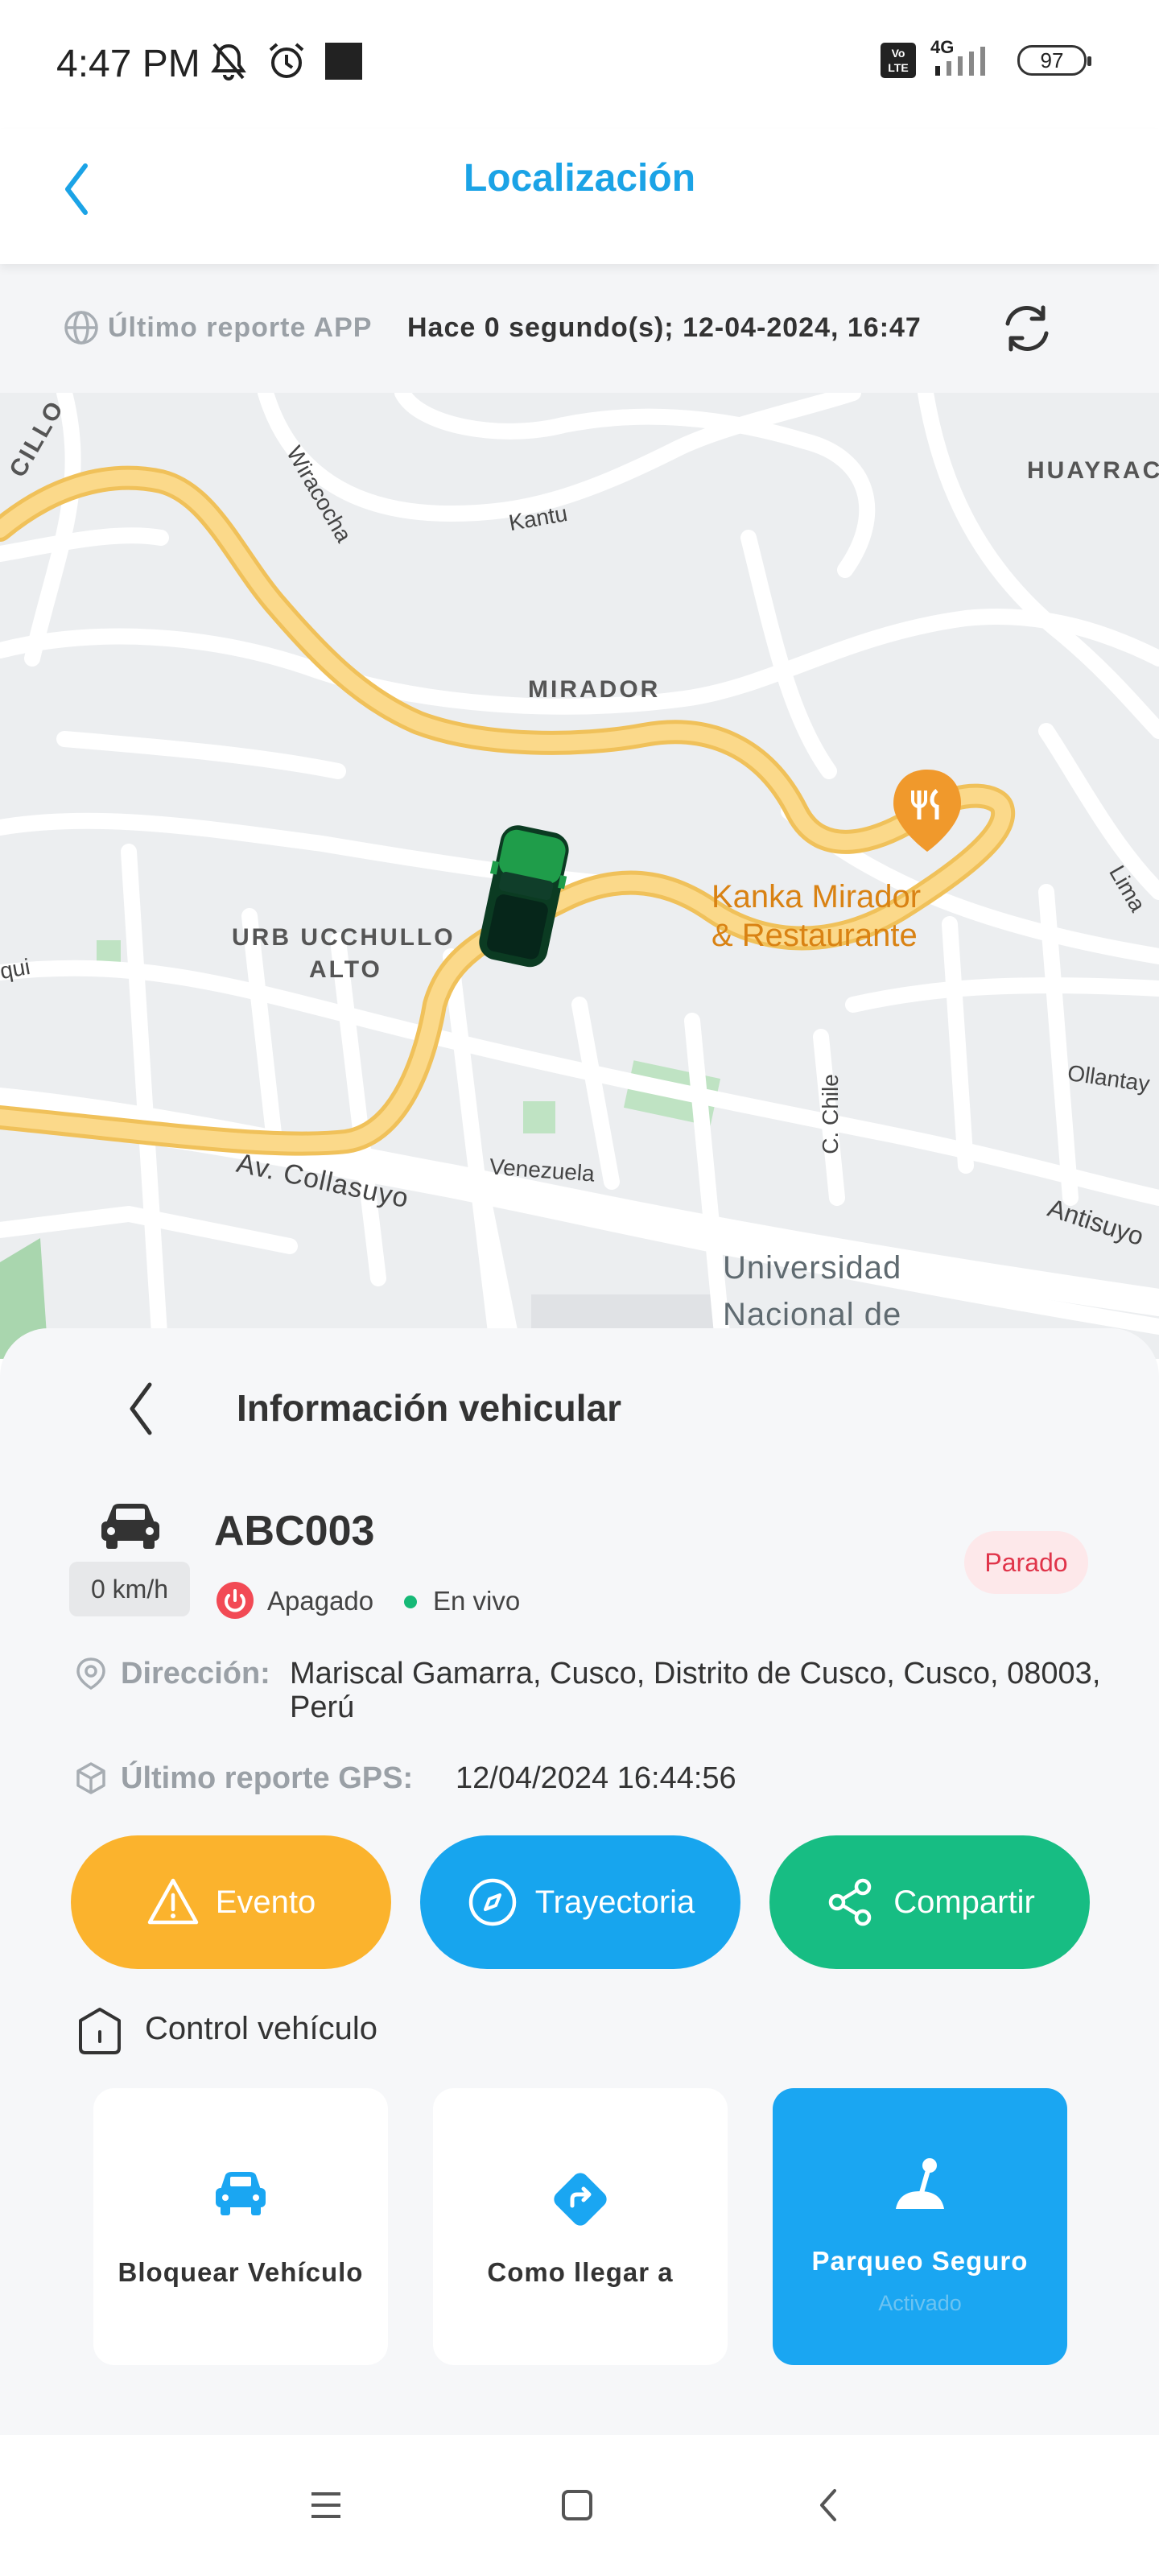 The width and height of the screenshot is (1159, 2576). What do you see at coordinates (326, 2505) in the screenshot?
I see `menu-icon` at bounding box center [326, 2505].